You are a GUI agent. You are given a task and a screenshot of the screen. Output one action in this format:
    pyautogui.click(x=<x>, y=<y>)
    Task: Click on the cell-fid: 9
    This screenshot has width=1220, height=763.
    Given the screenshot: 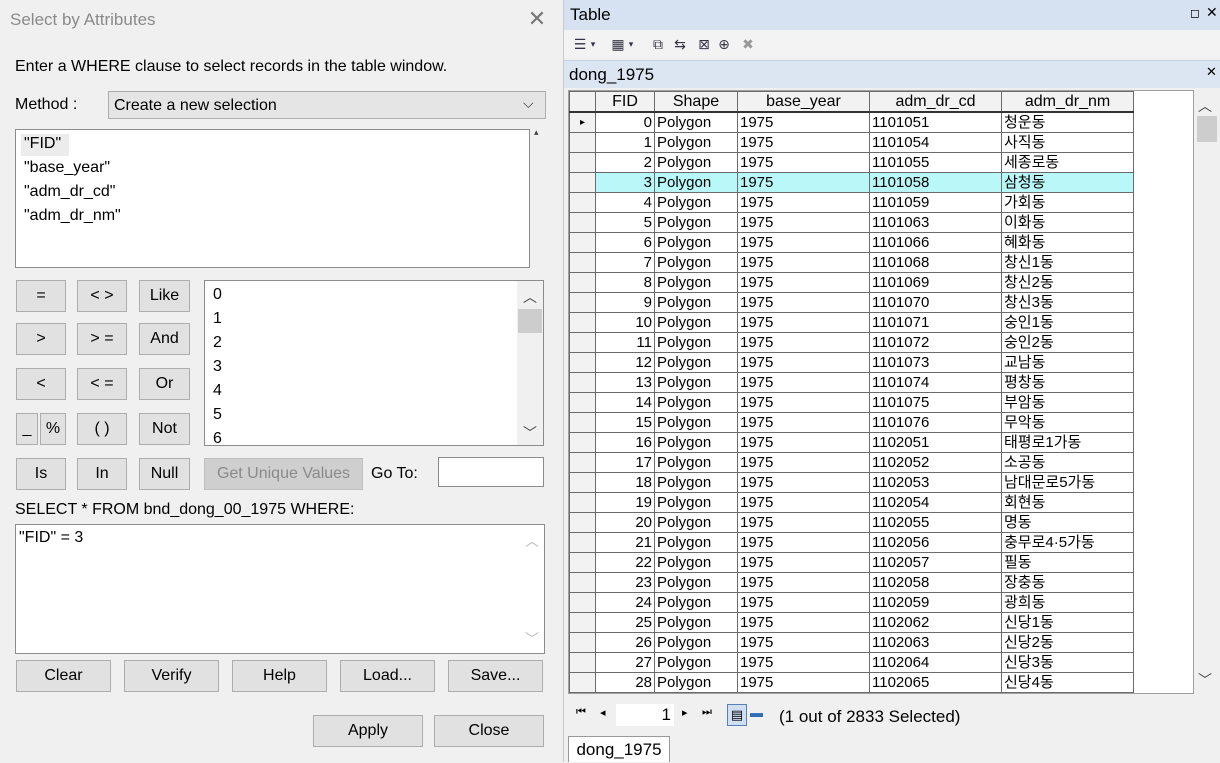 What is the action you would take?
    pyautogui.click(x=625, y=302)
    